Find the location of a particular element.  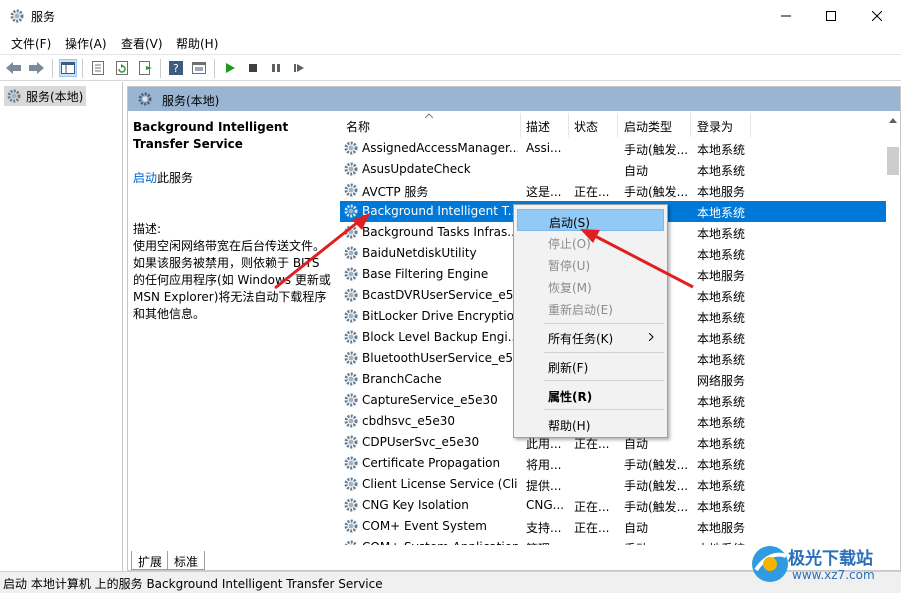

view-tabs: 扩展 标准 is located at coordinates (277, 560).